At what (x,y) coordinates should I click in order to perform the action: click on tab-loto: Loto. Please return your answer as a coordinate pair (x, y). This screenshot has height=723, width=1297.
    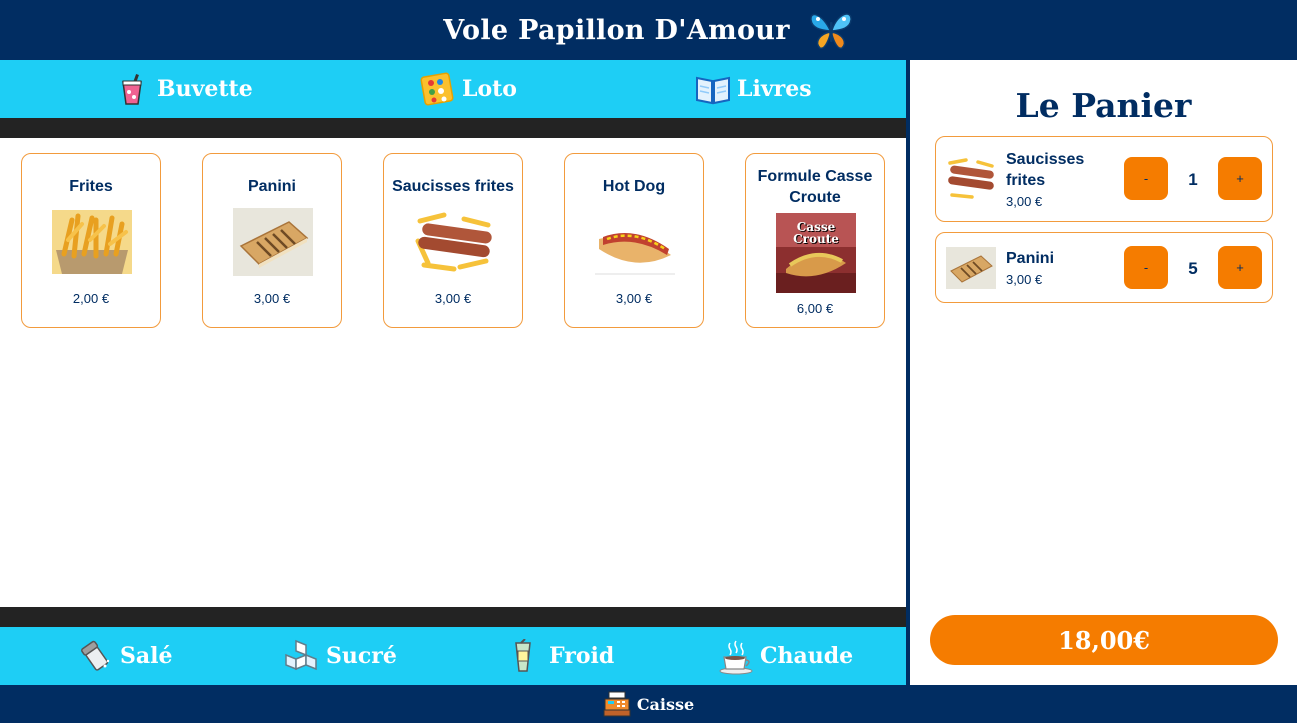
    Looking at the image, I should click on (468, 89).